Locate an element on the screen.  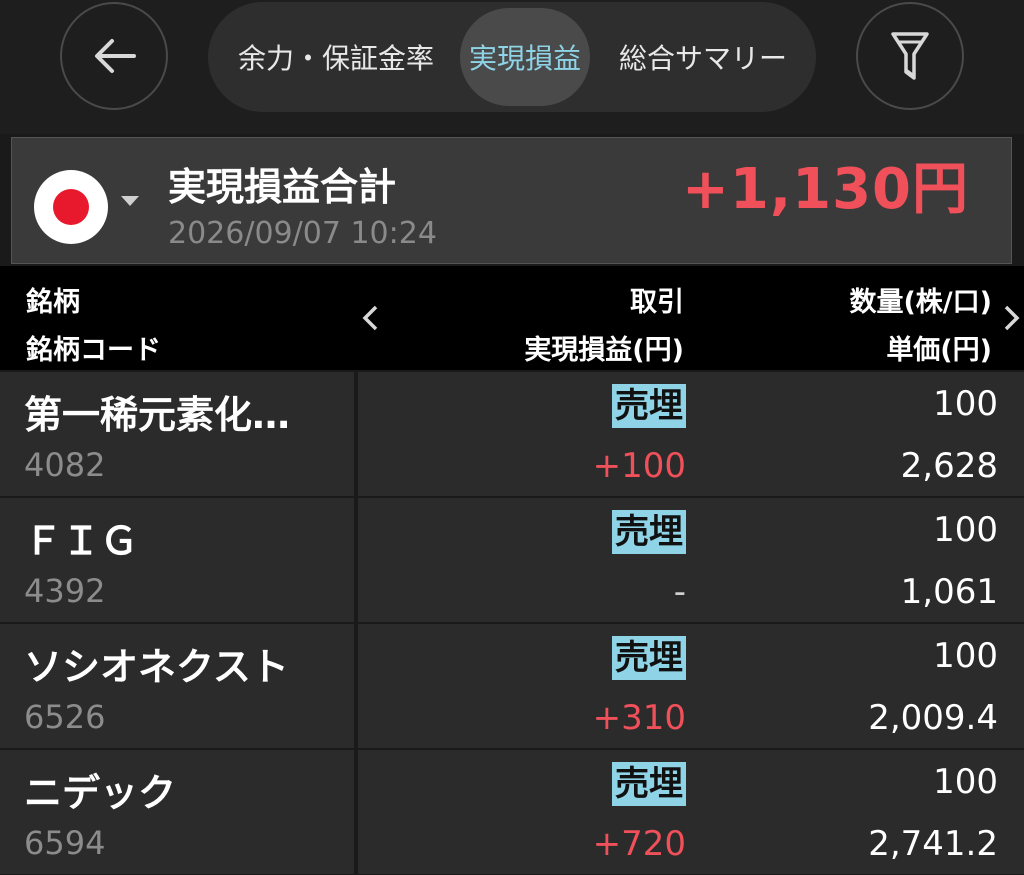
unit-price-value: 2,741.2 is located at coordinates (933, 844).